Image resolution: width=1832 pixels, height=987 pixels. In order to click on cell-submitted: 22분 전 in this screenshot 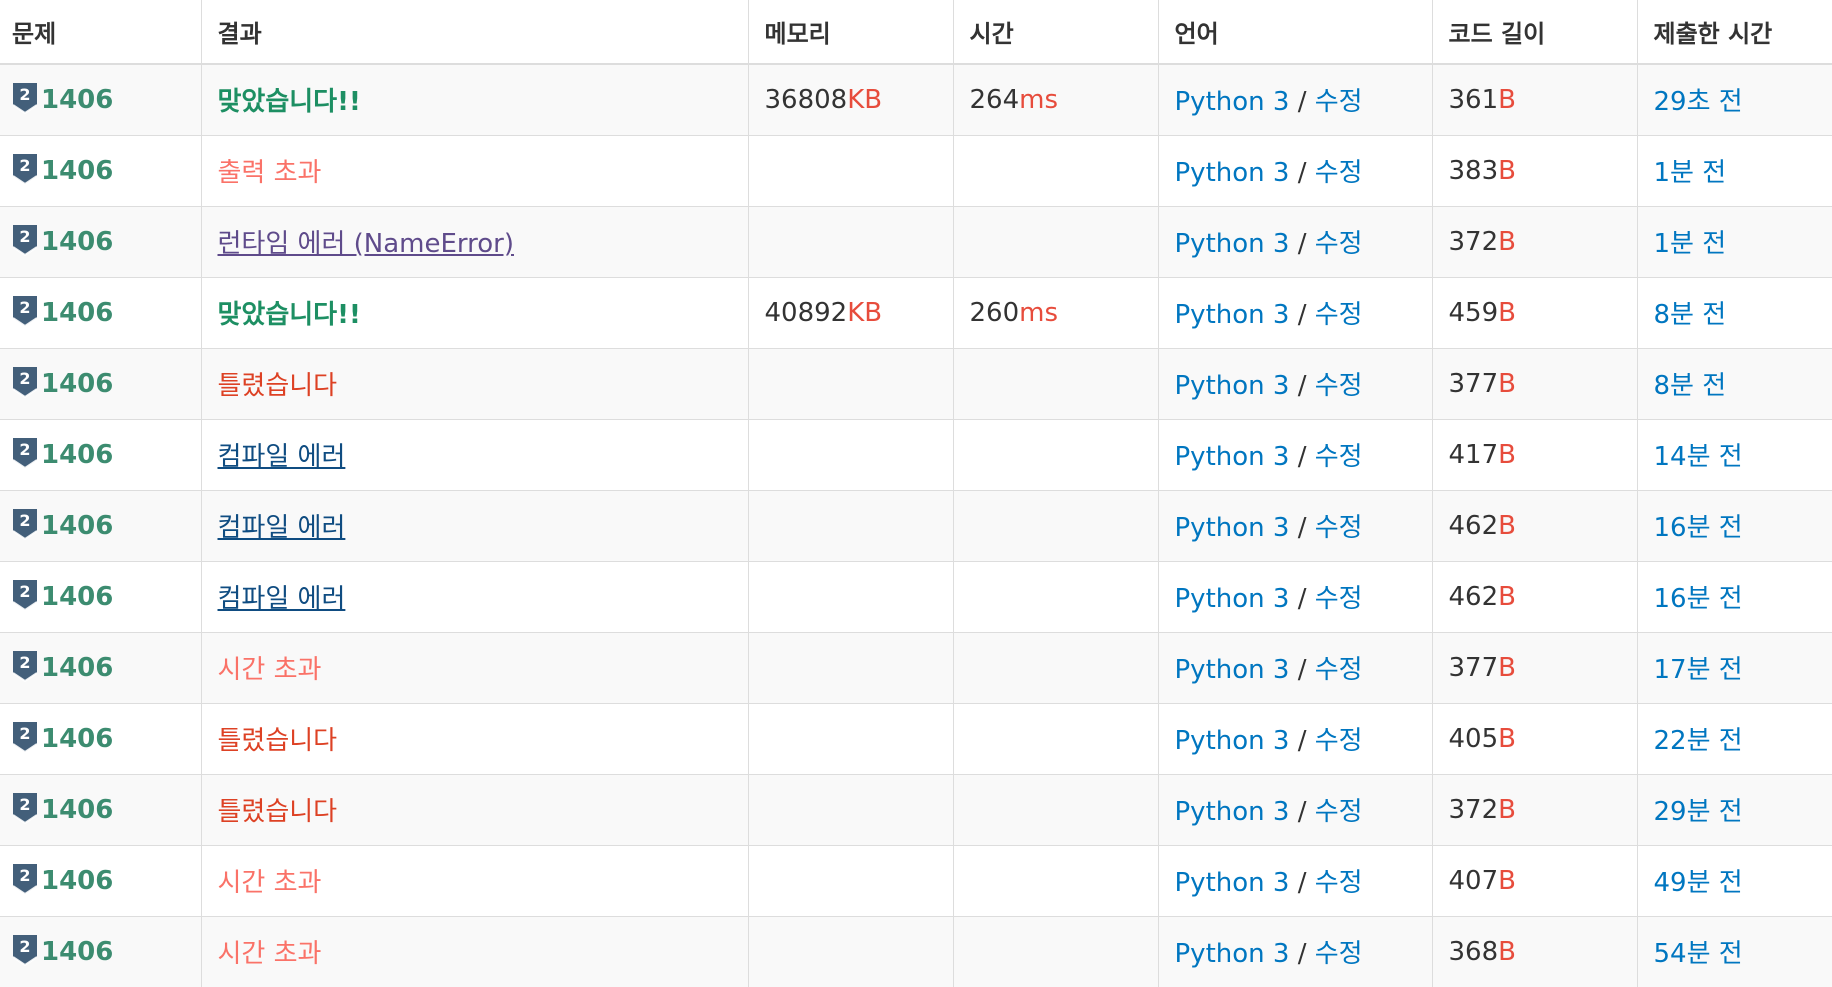, I will do `click(1734, 738)`.